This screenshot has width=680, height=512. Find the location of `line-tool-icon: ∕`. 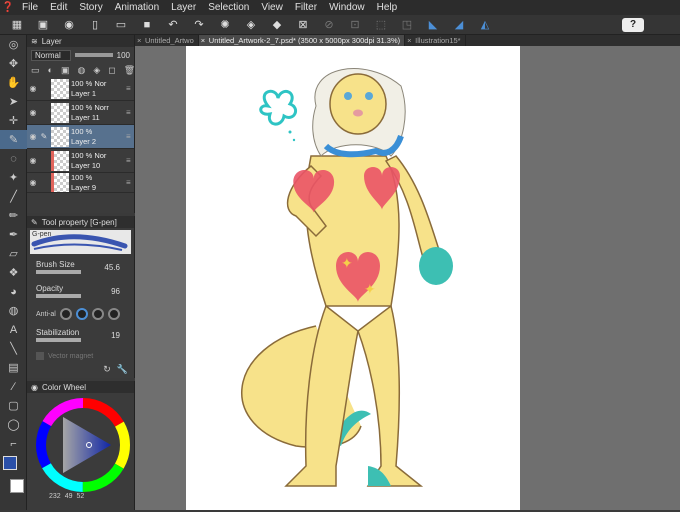

line-tool-icon: ∕ is located at coordinates (13, 386).